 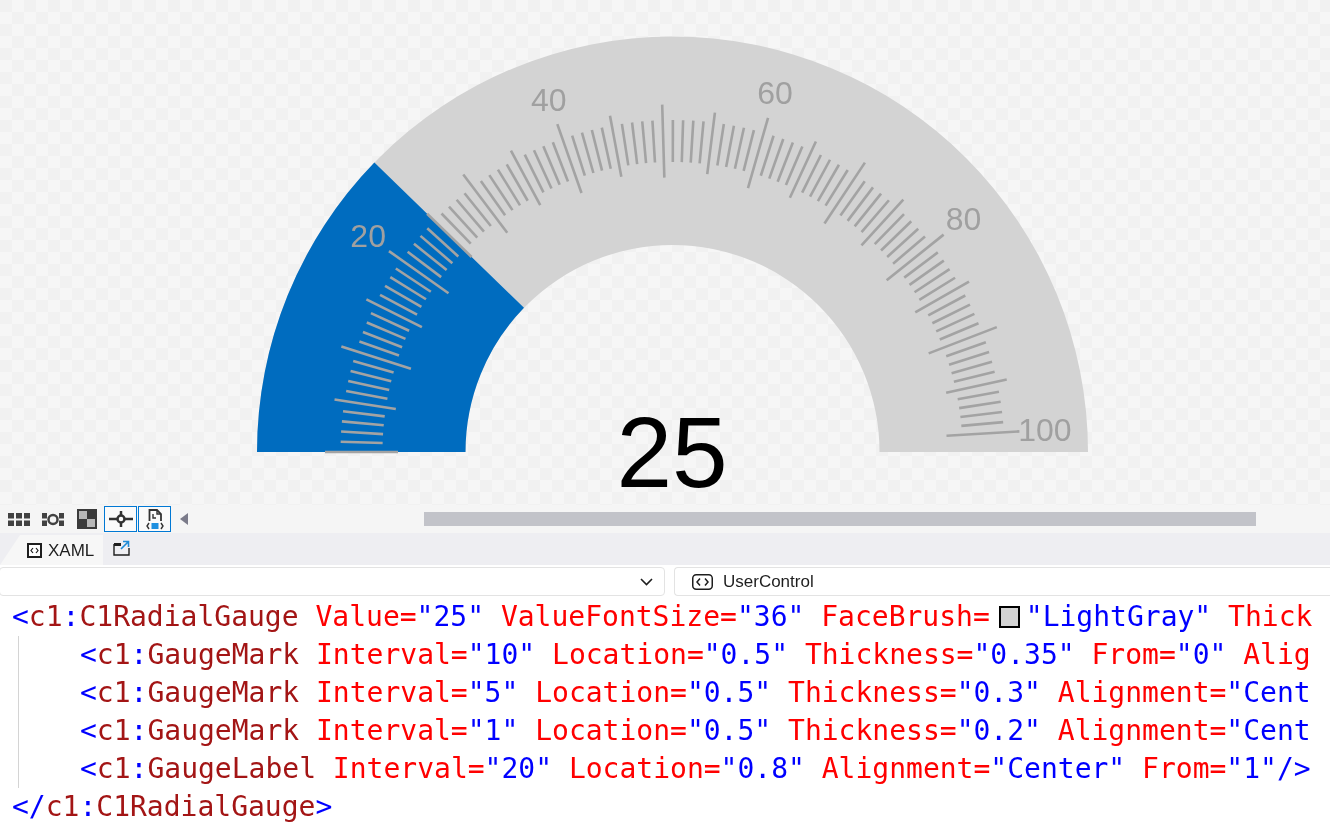 I want to click on code-text: <c1:GaugeMark Interval="5" Location="0.5" Thickness="0.3" Alignment="Cent, so click(x=695, y=693).